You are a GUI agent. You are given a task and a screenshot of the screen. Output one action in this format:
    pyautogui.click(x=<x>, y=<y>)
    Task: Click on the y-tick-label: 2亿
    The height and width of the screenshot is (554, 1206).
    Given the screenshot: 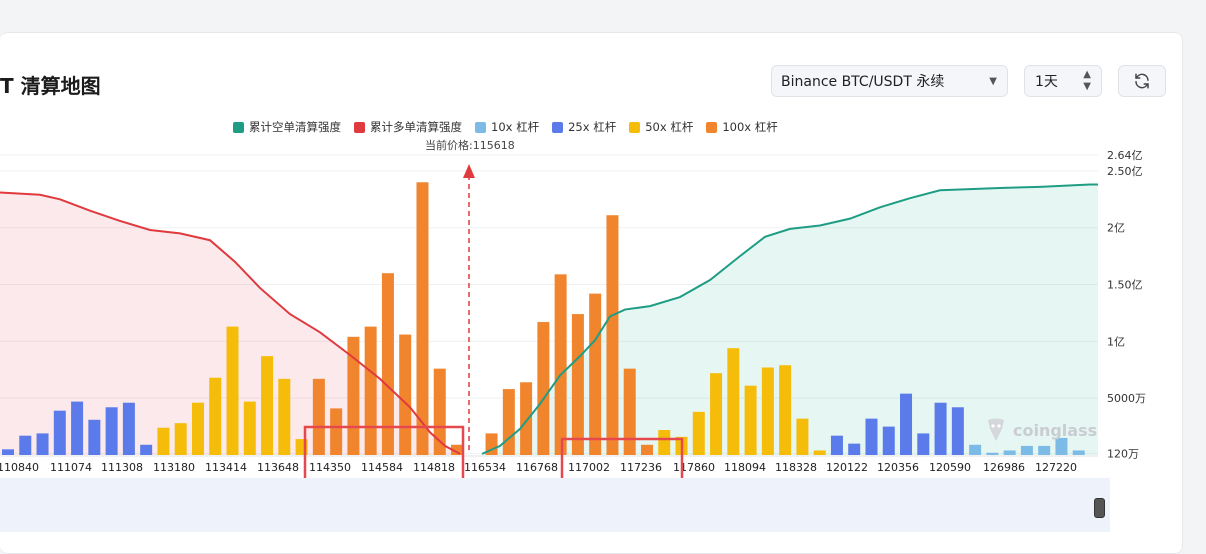 What is the action you would take?
    pyautogui.click(x=1116, y=228)
    